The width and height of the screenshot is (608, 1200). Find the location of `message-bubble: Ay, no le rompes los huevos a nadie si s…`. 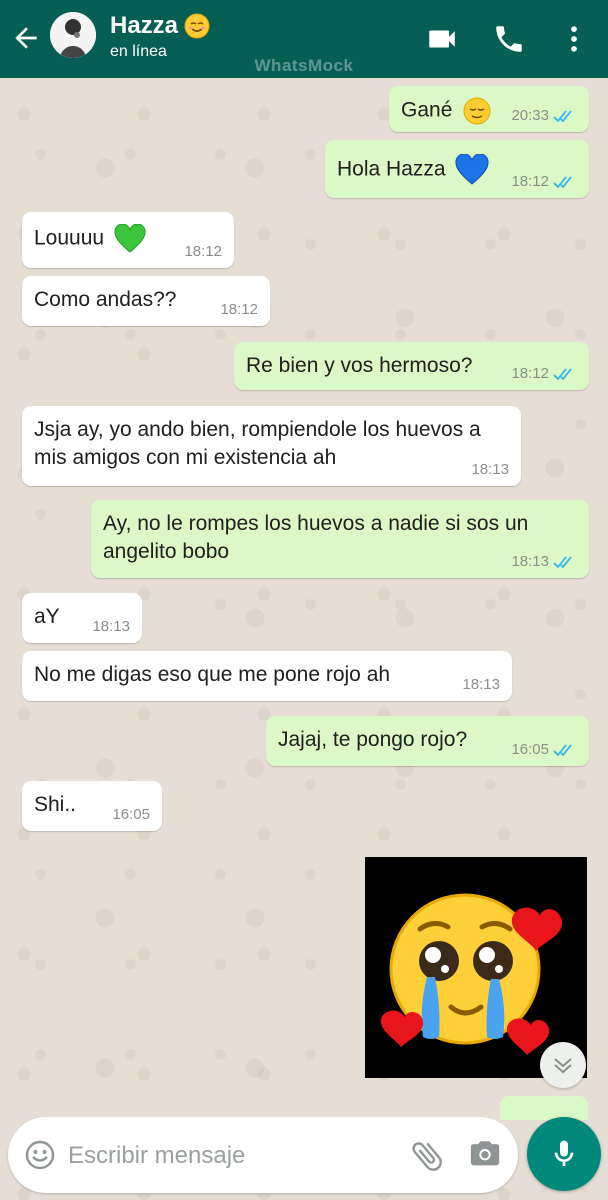

message-bubble: Ay, no le rompes los huevos a nadie si s… is located at coordinates (340, 539).